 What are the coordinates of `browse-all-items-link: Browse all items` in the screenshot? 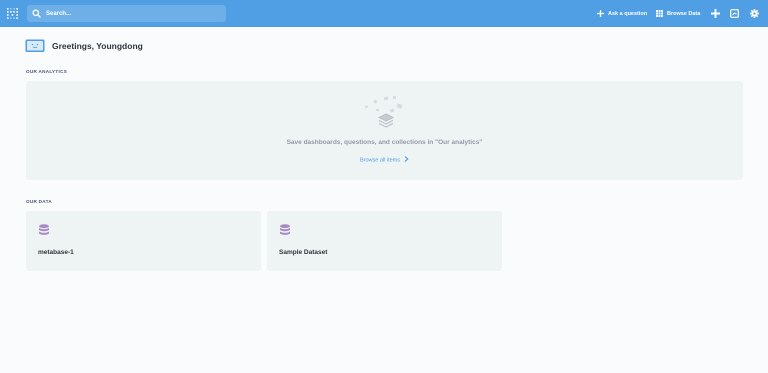 It's located at (384, 160).